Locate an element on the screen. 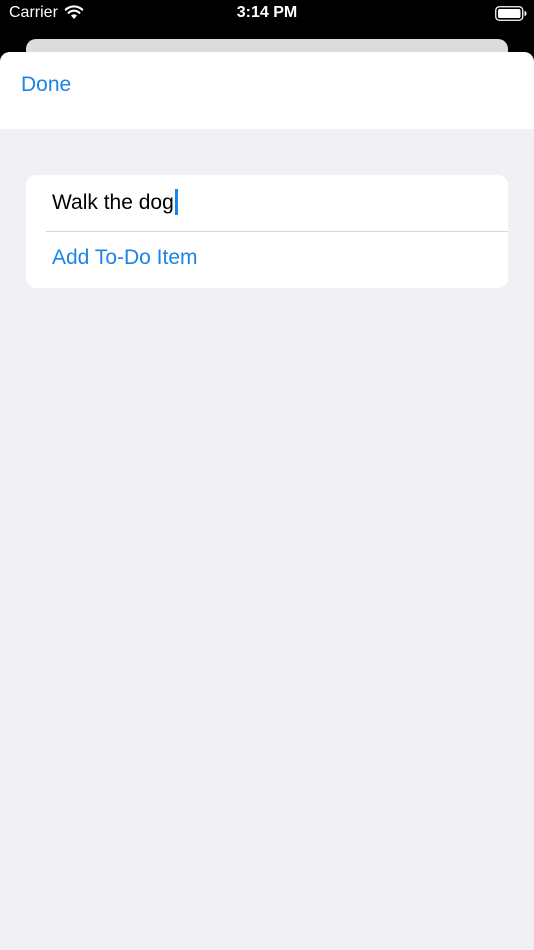  battery-icon is located at coordinates (511, 13).